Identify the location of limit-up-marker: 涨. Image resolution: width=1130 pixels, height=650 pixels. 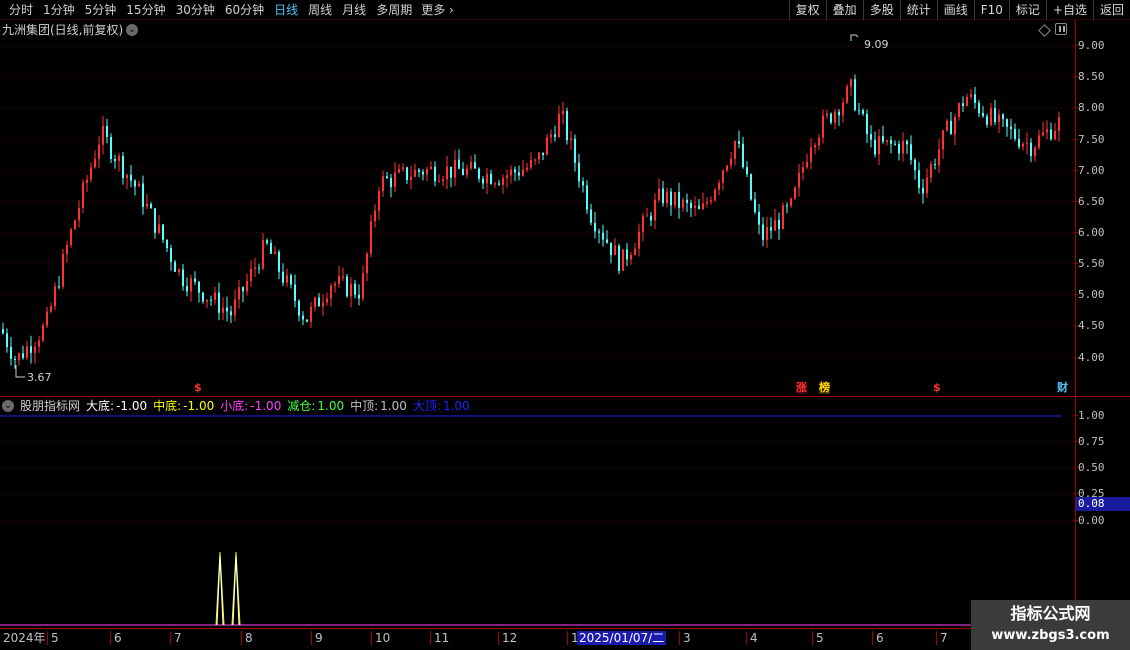
(801, 388).